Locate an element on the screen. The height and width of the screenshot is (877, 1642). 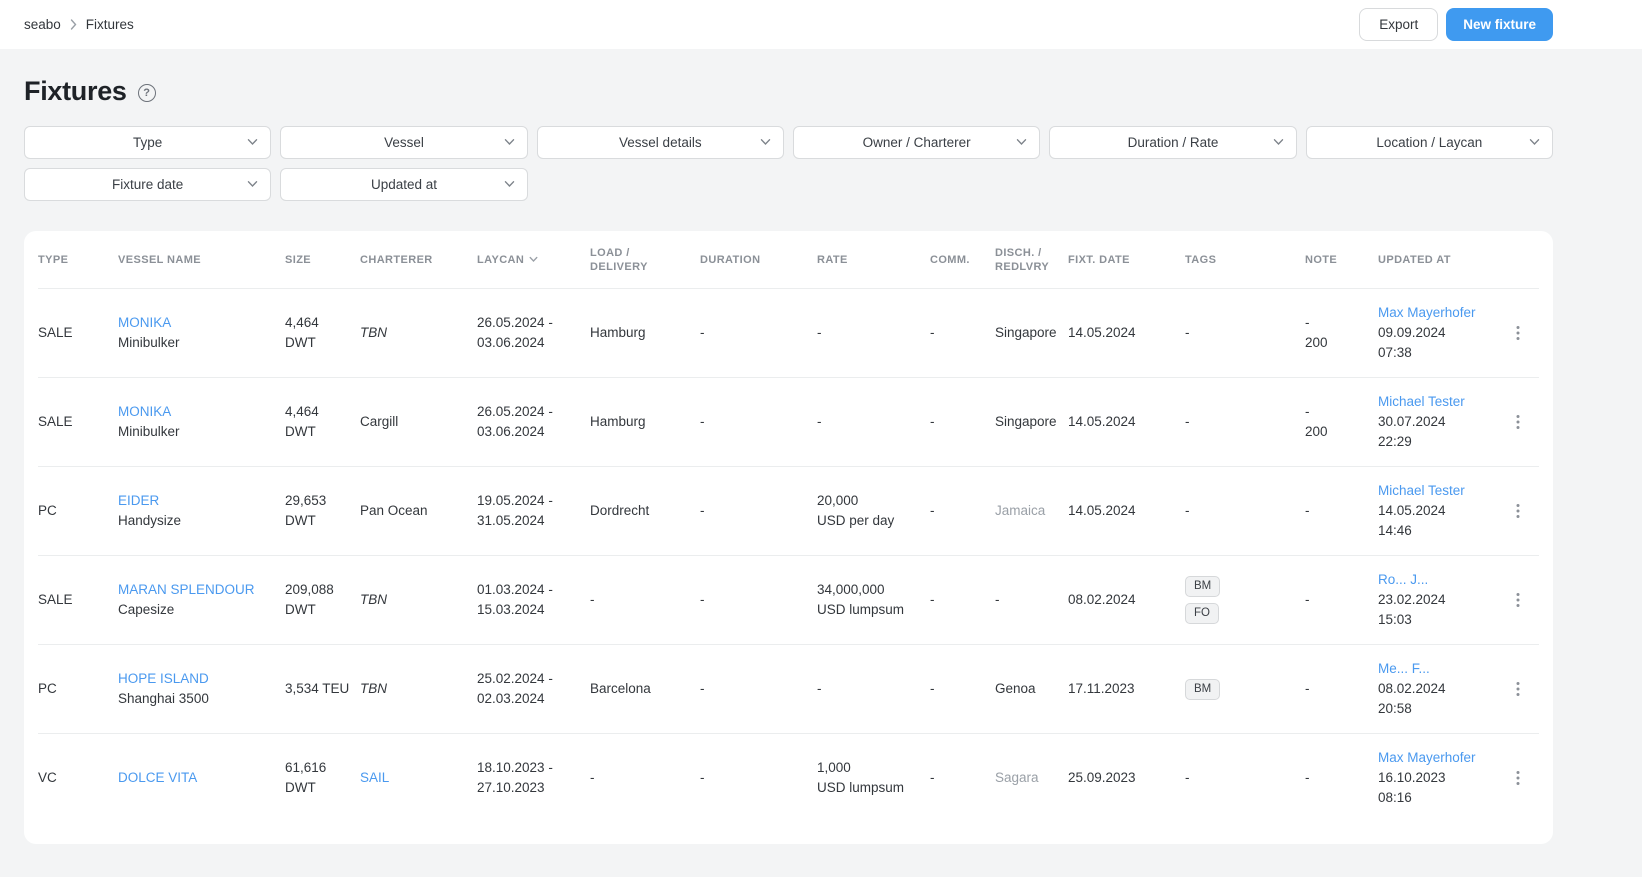
filter-location-laycan: Location / Laycan is located at coordinates (1429, 142).